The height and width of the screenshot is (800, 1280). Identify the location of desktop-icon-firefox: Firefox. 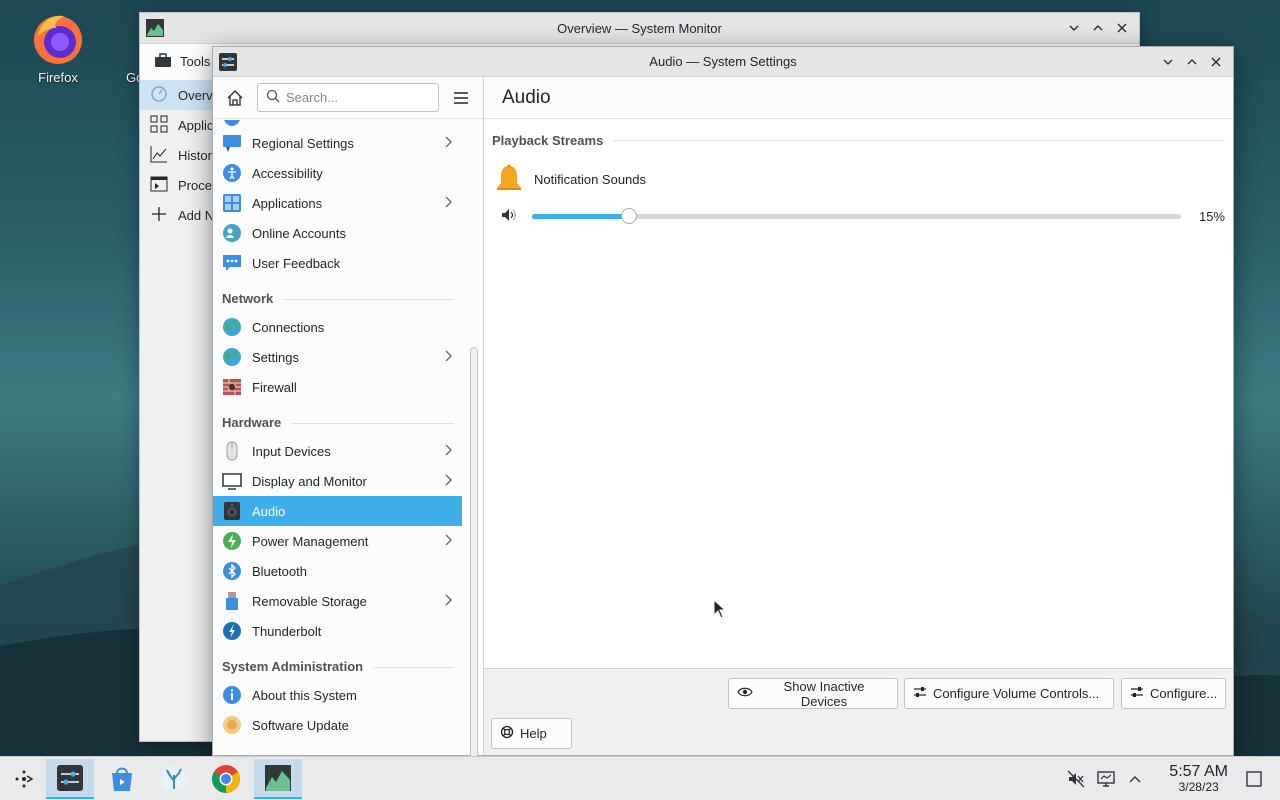
(58, 47).